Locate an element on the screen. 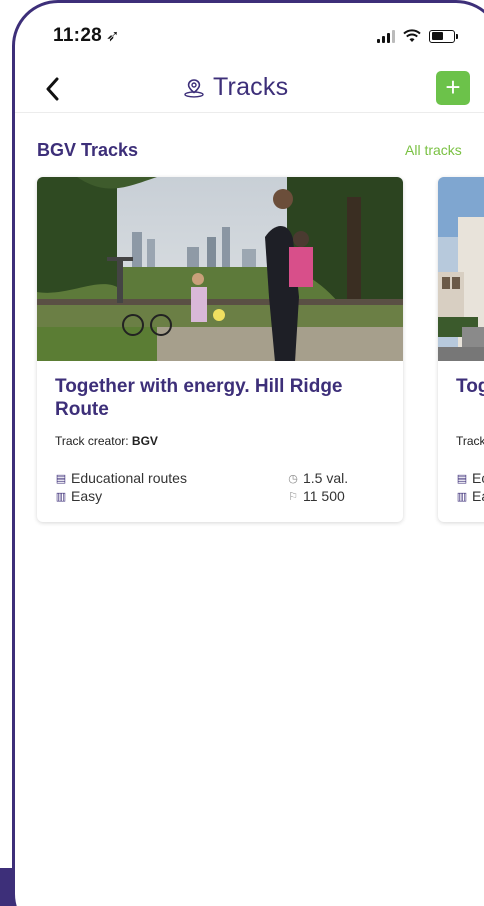 Image resolution: width=484 pixels, height=906 pixels. track-category-text: Ec is located at coordinates (478, 478).